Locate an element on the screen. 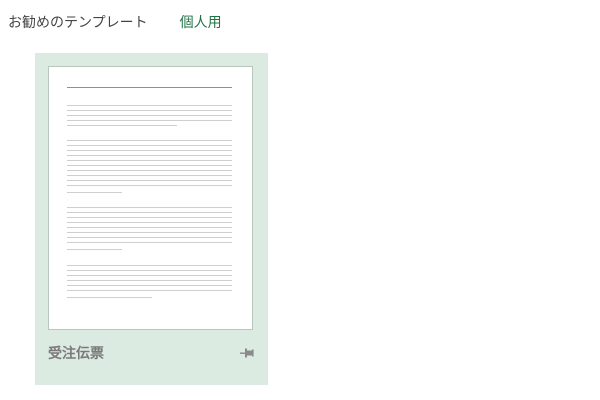 The image size is (600, 400). tab-featured-templates: お勧めのテンプレート is located at coordinates (78, 23).